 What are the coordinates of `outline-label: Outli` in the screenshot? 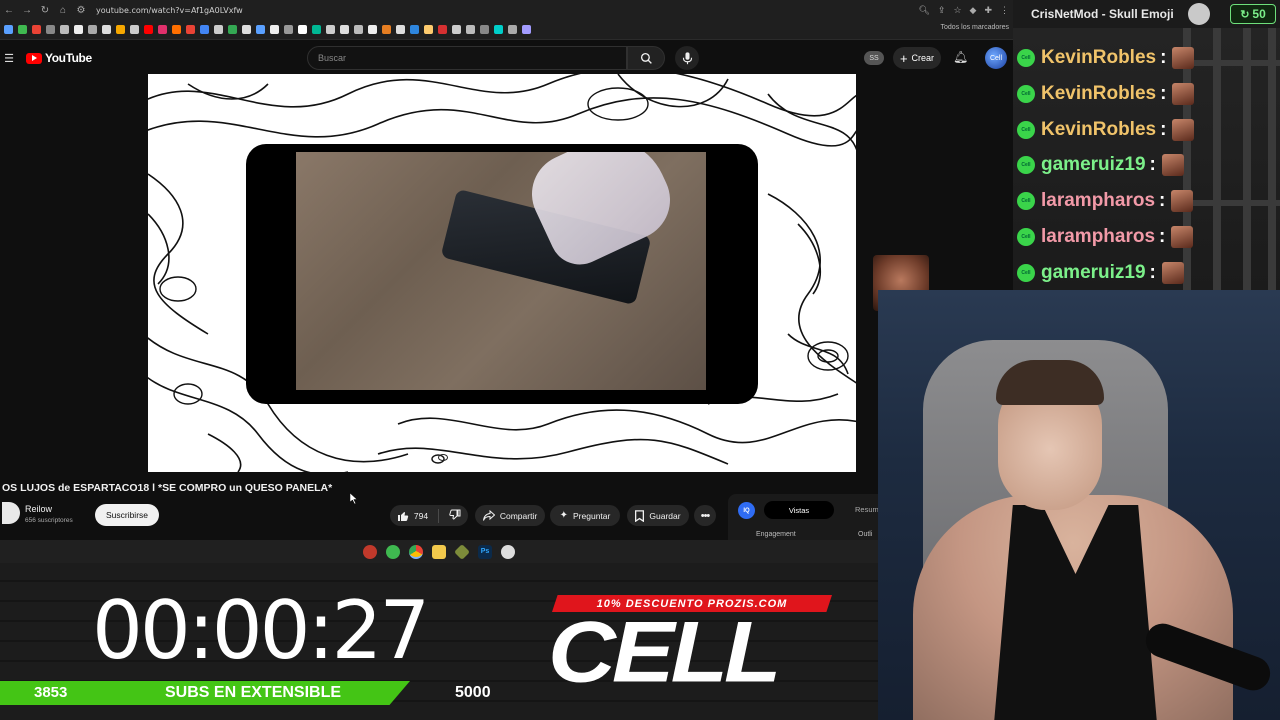 It's located at (865, 534).